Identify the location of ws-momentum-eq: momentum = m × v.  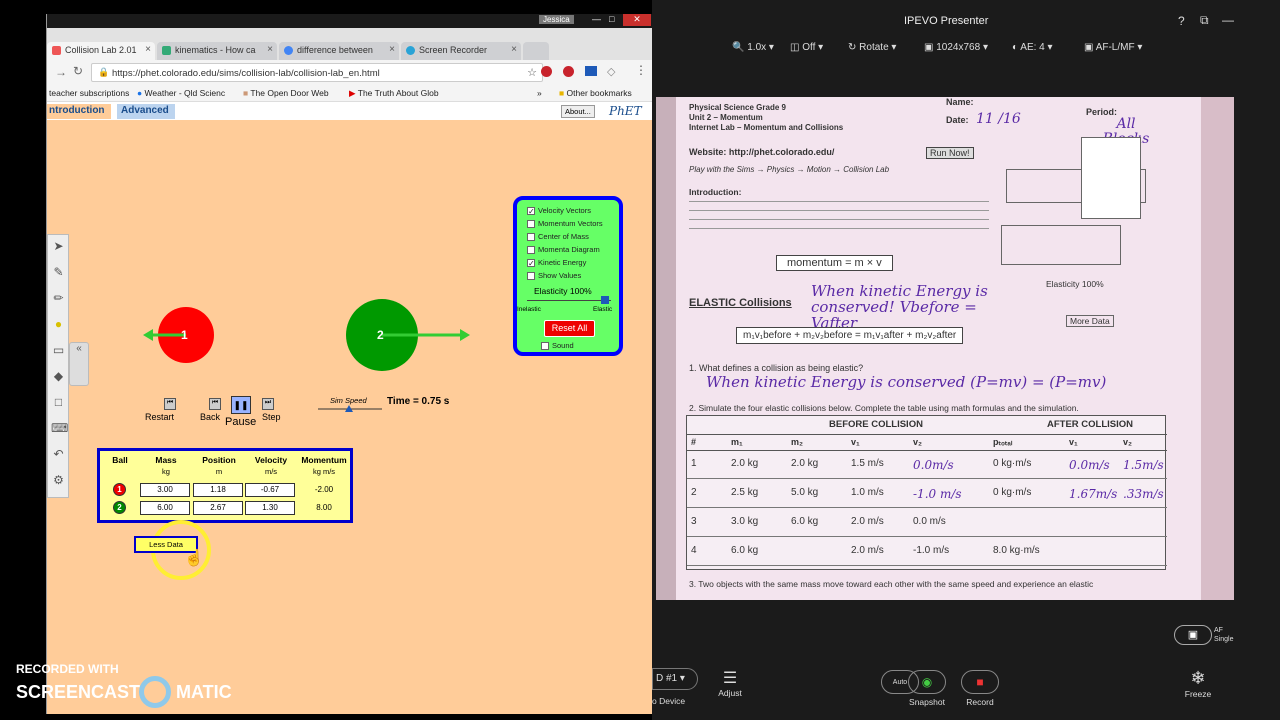
(834, 263).